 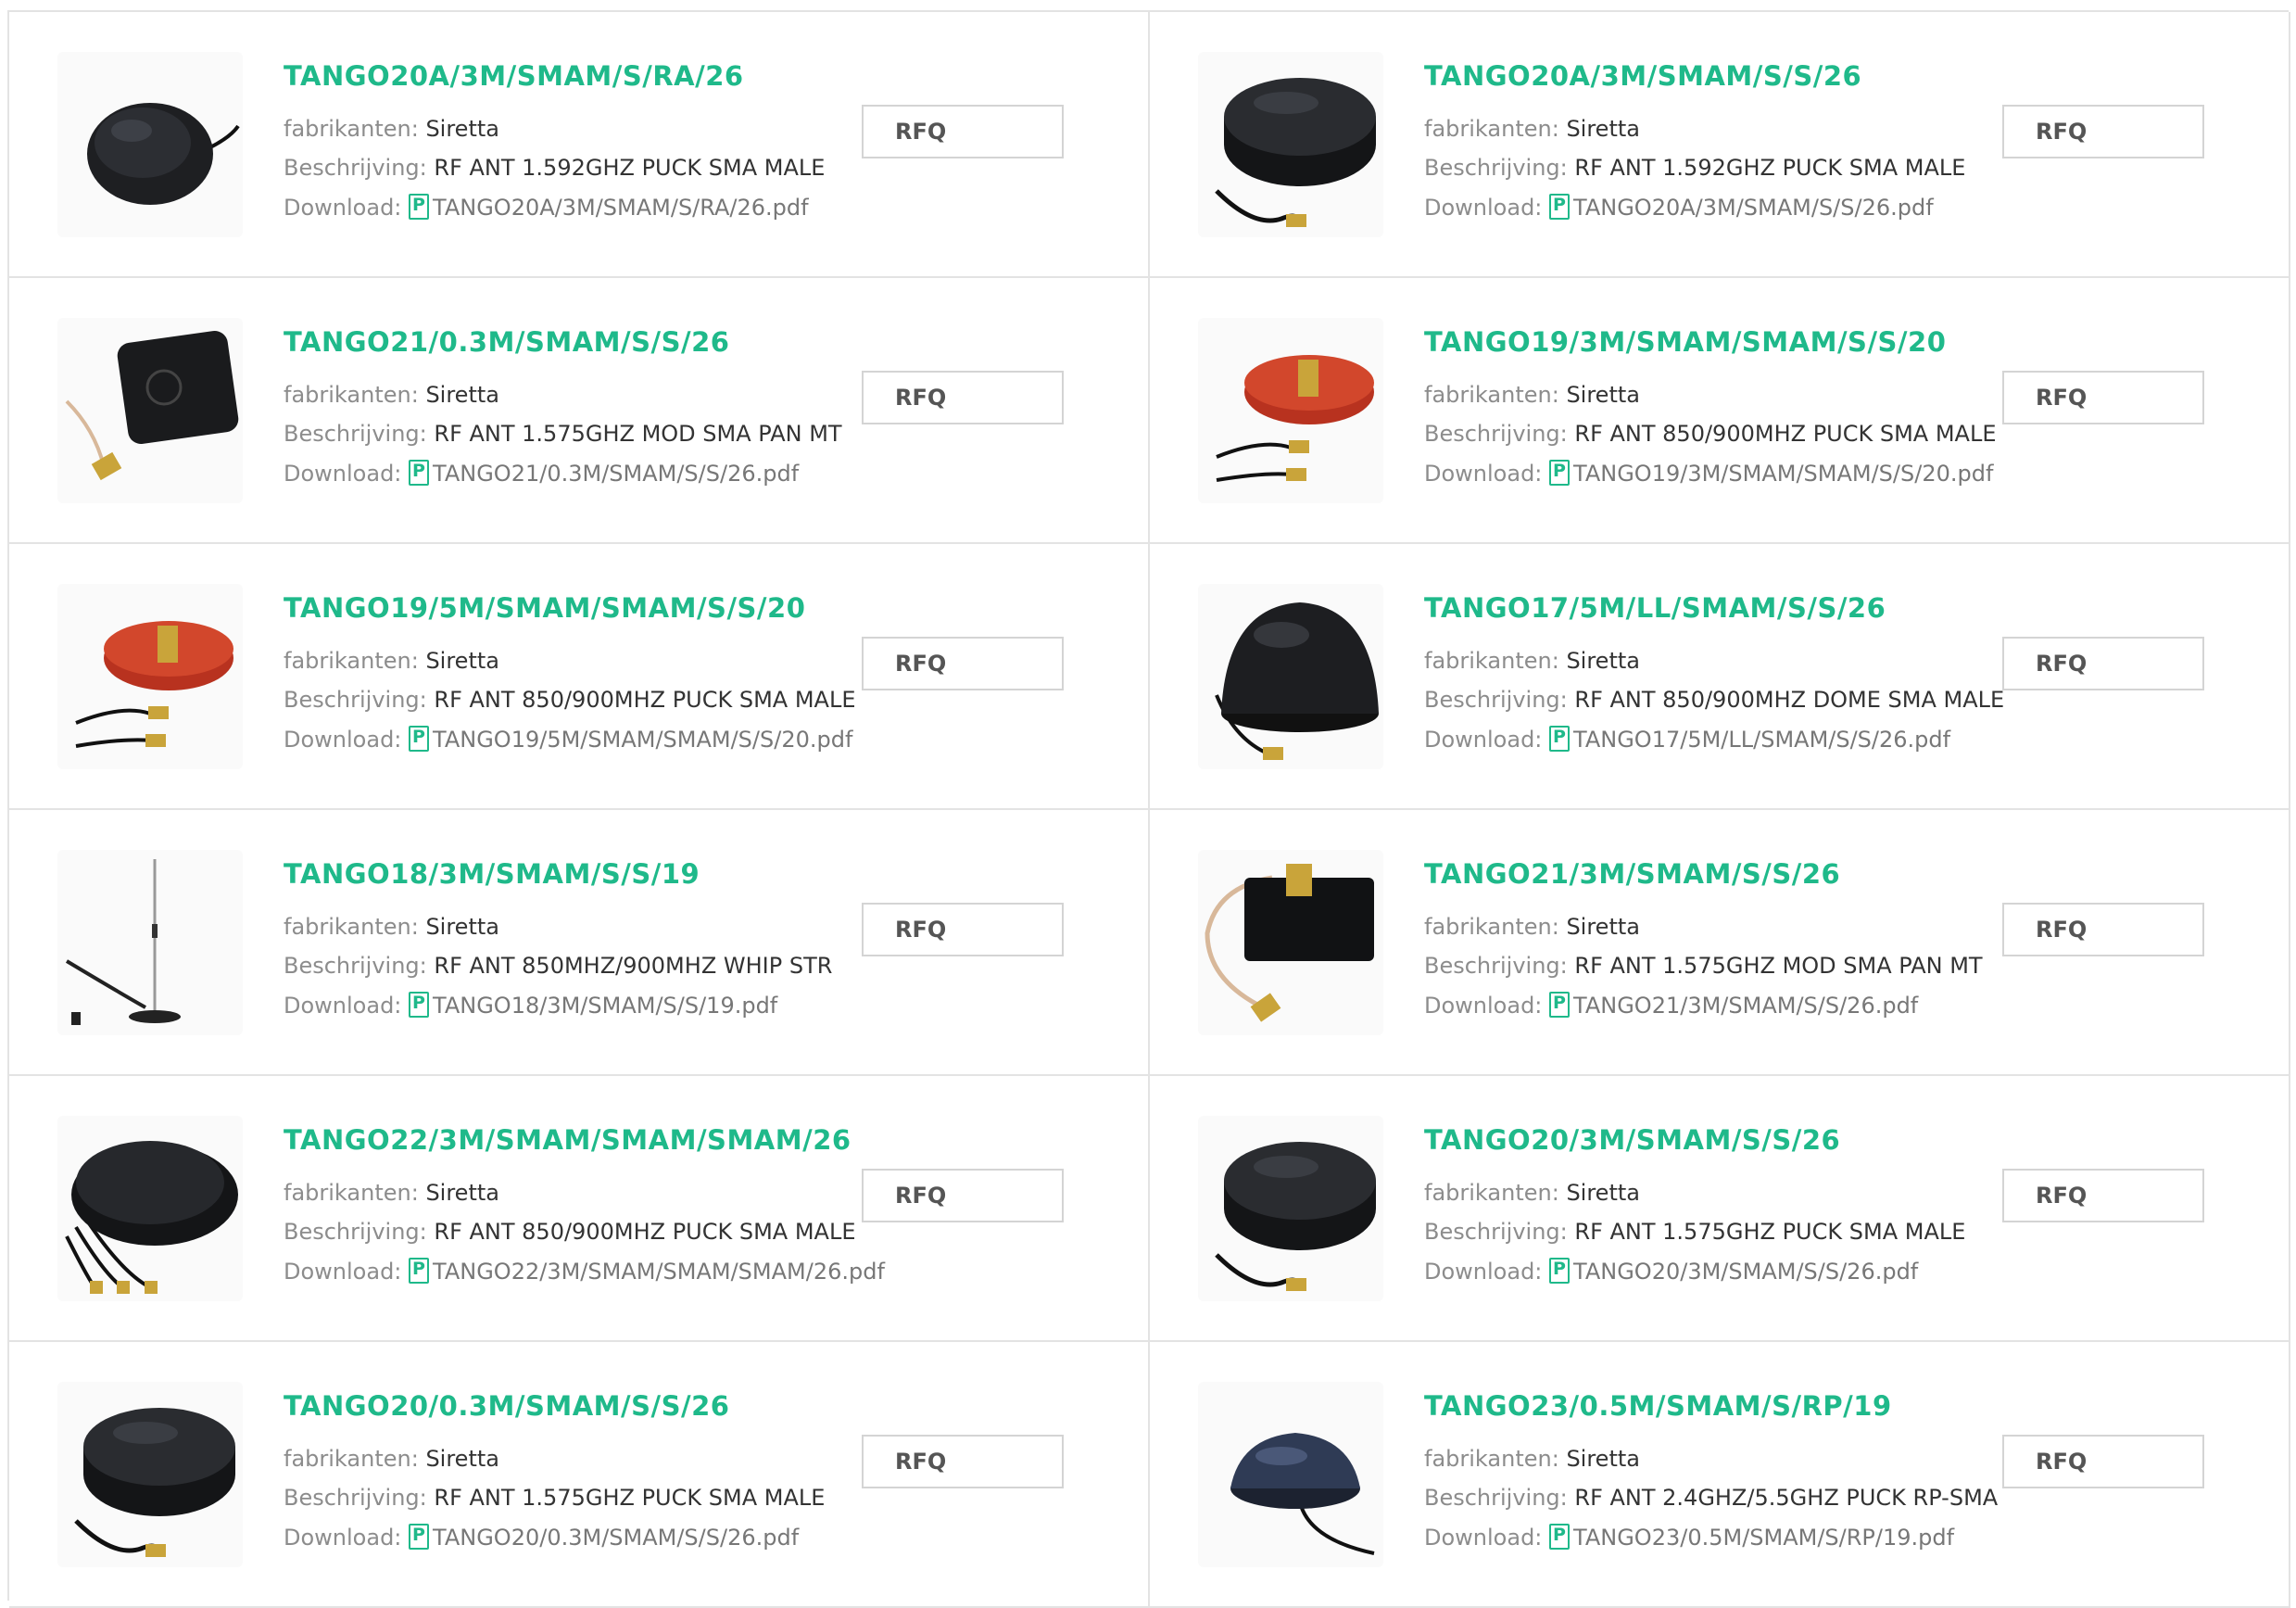 What do you see at coordinates (1785, 434) in the screenshot?
I see `description-value: RF ANT 850/900MHZ PUCK SMA MALE` at bounding box center [1785, 434].